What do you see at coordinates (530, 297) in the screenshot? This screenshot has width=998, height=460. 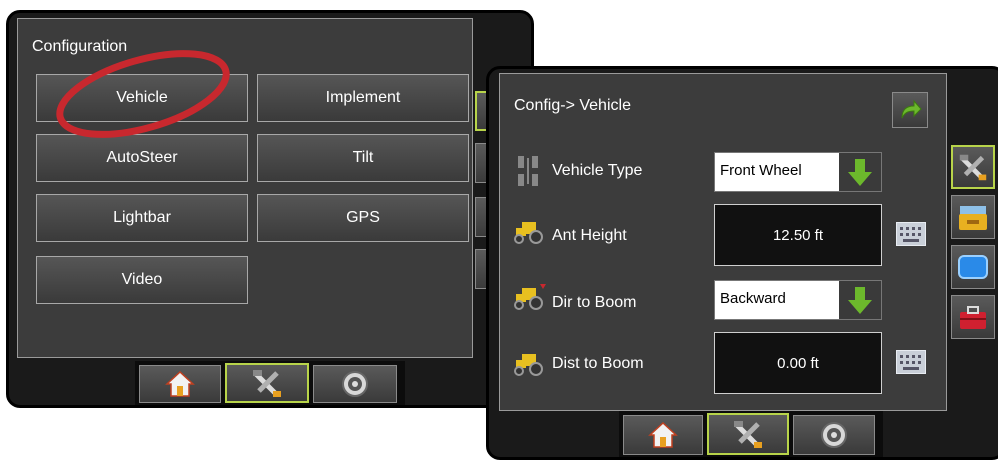 I see `tractor-direction-icon` at bounding box center [530, 297].